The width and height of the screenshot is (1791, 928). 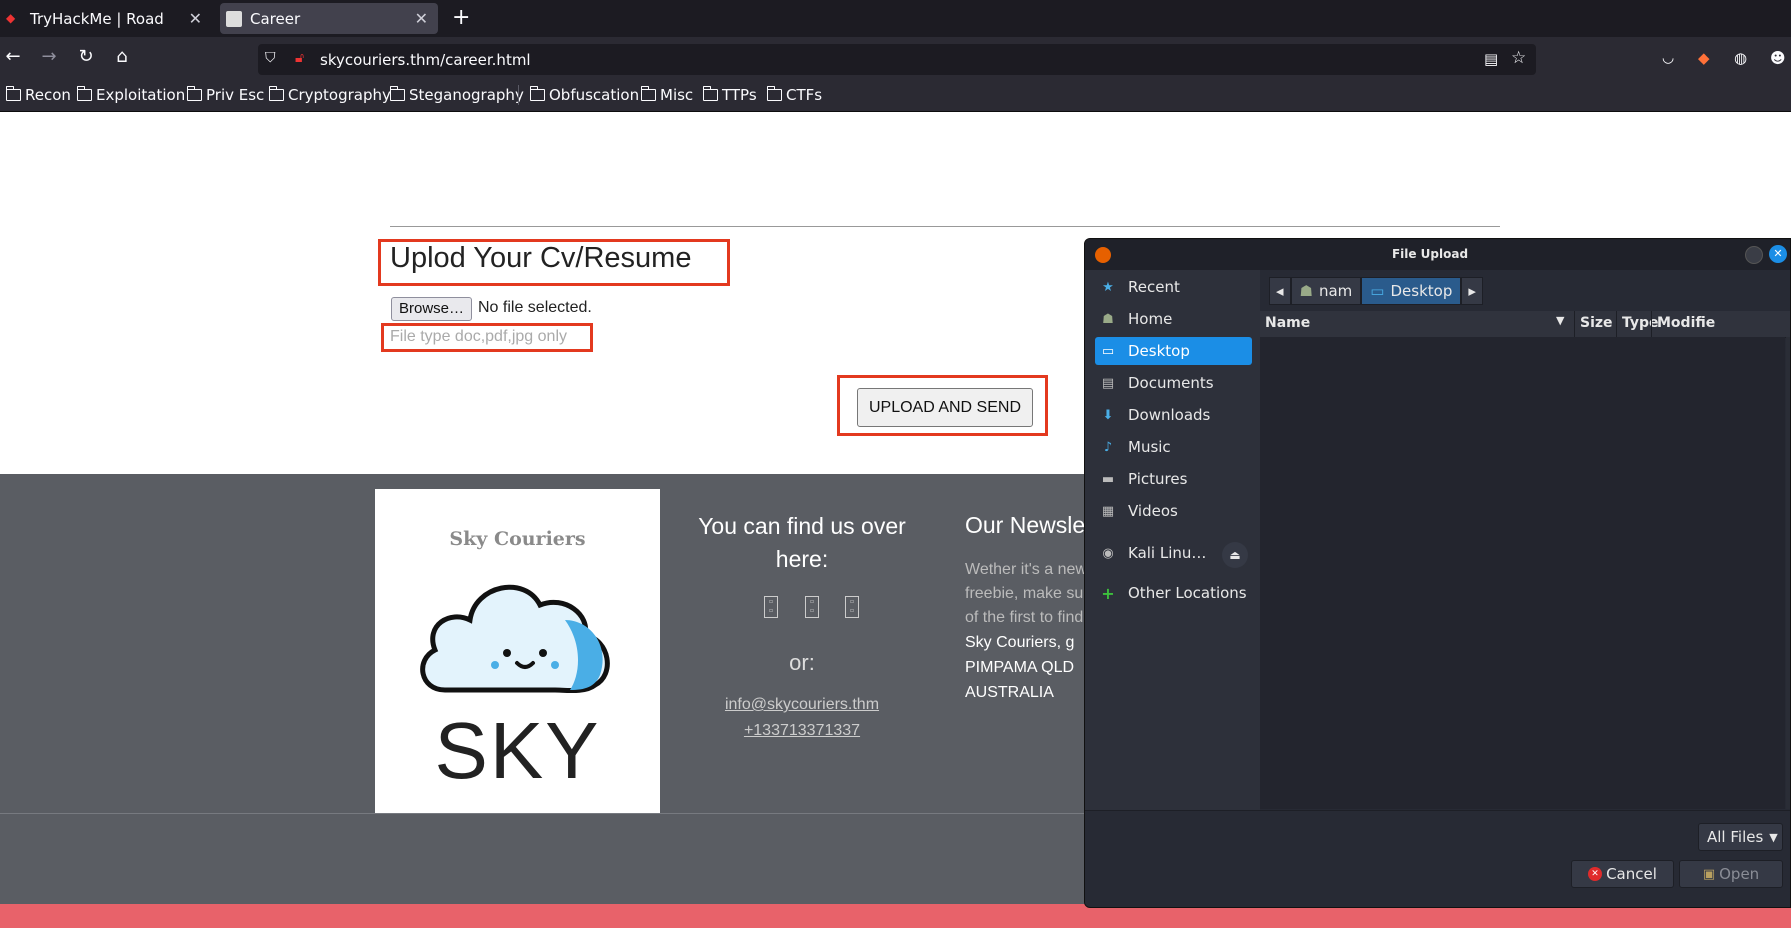 What do you see at coordinates (1704, 58) in the screenshot?
I see `foxyproxy-icon: ◆` at bounding box center [1704, 58].